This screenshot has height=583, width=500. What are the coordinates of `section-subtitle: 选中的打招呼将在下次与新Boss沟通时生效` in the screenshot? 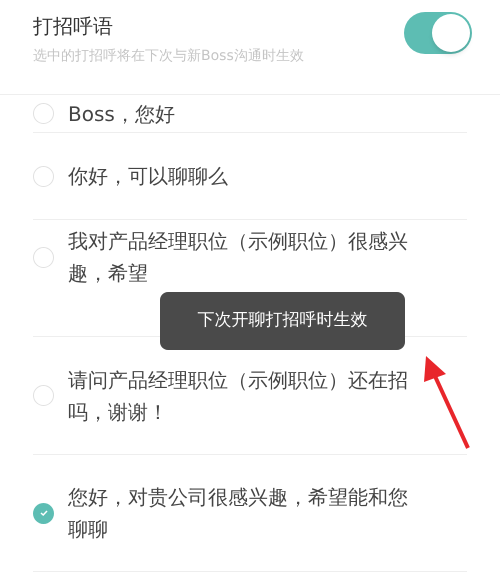 It's located at (168, 56).